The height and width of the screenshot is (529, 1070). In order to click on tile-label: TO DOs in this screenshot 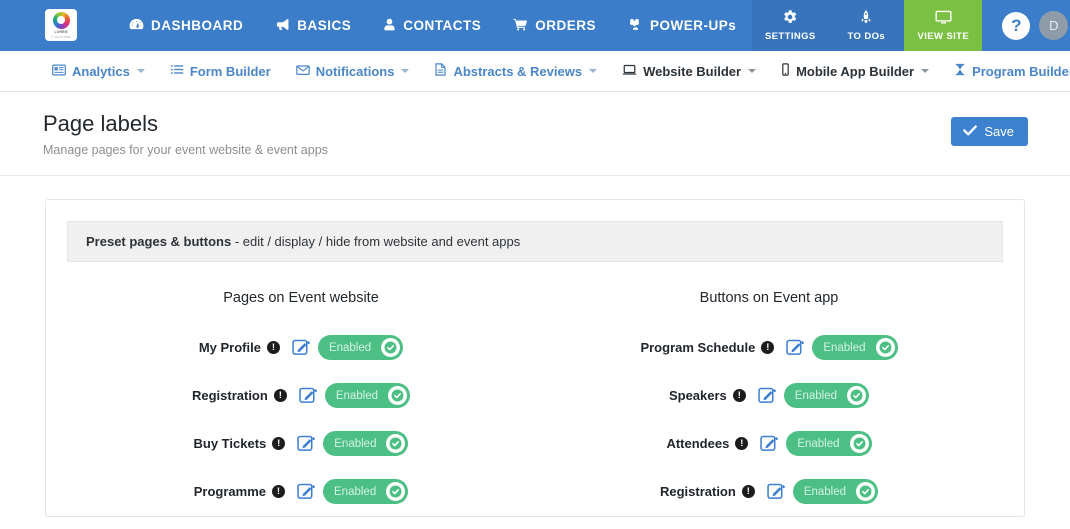, I will do `click(866, 36)`.